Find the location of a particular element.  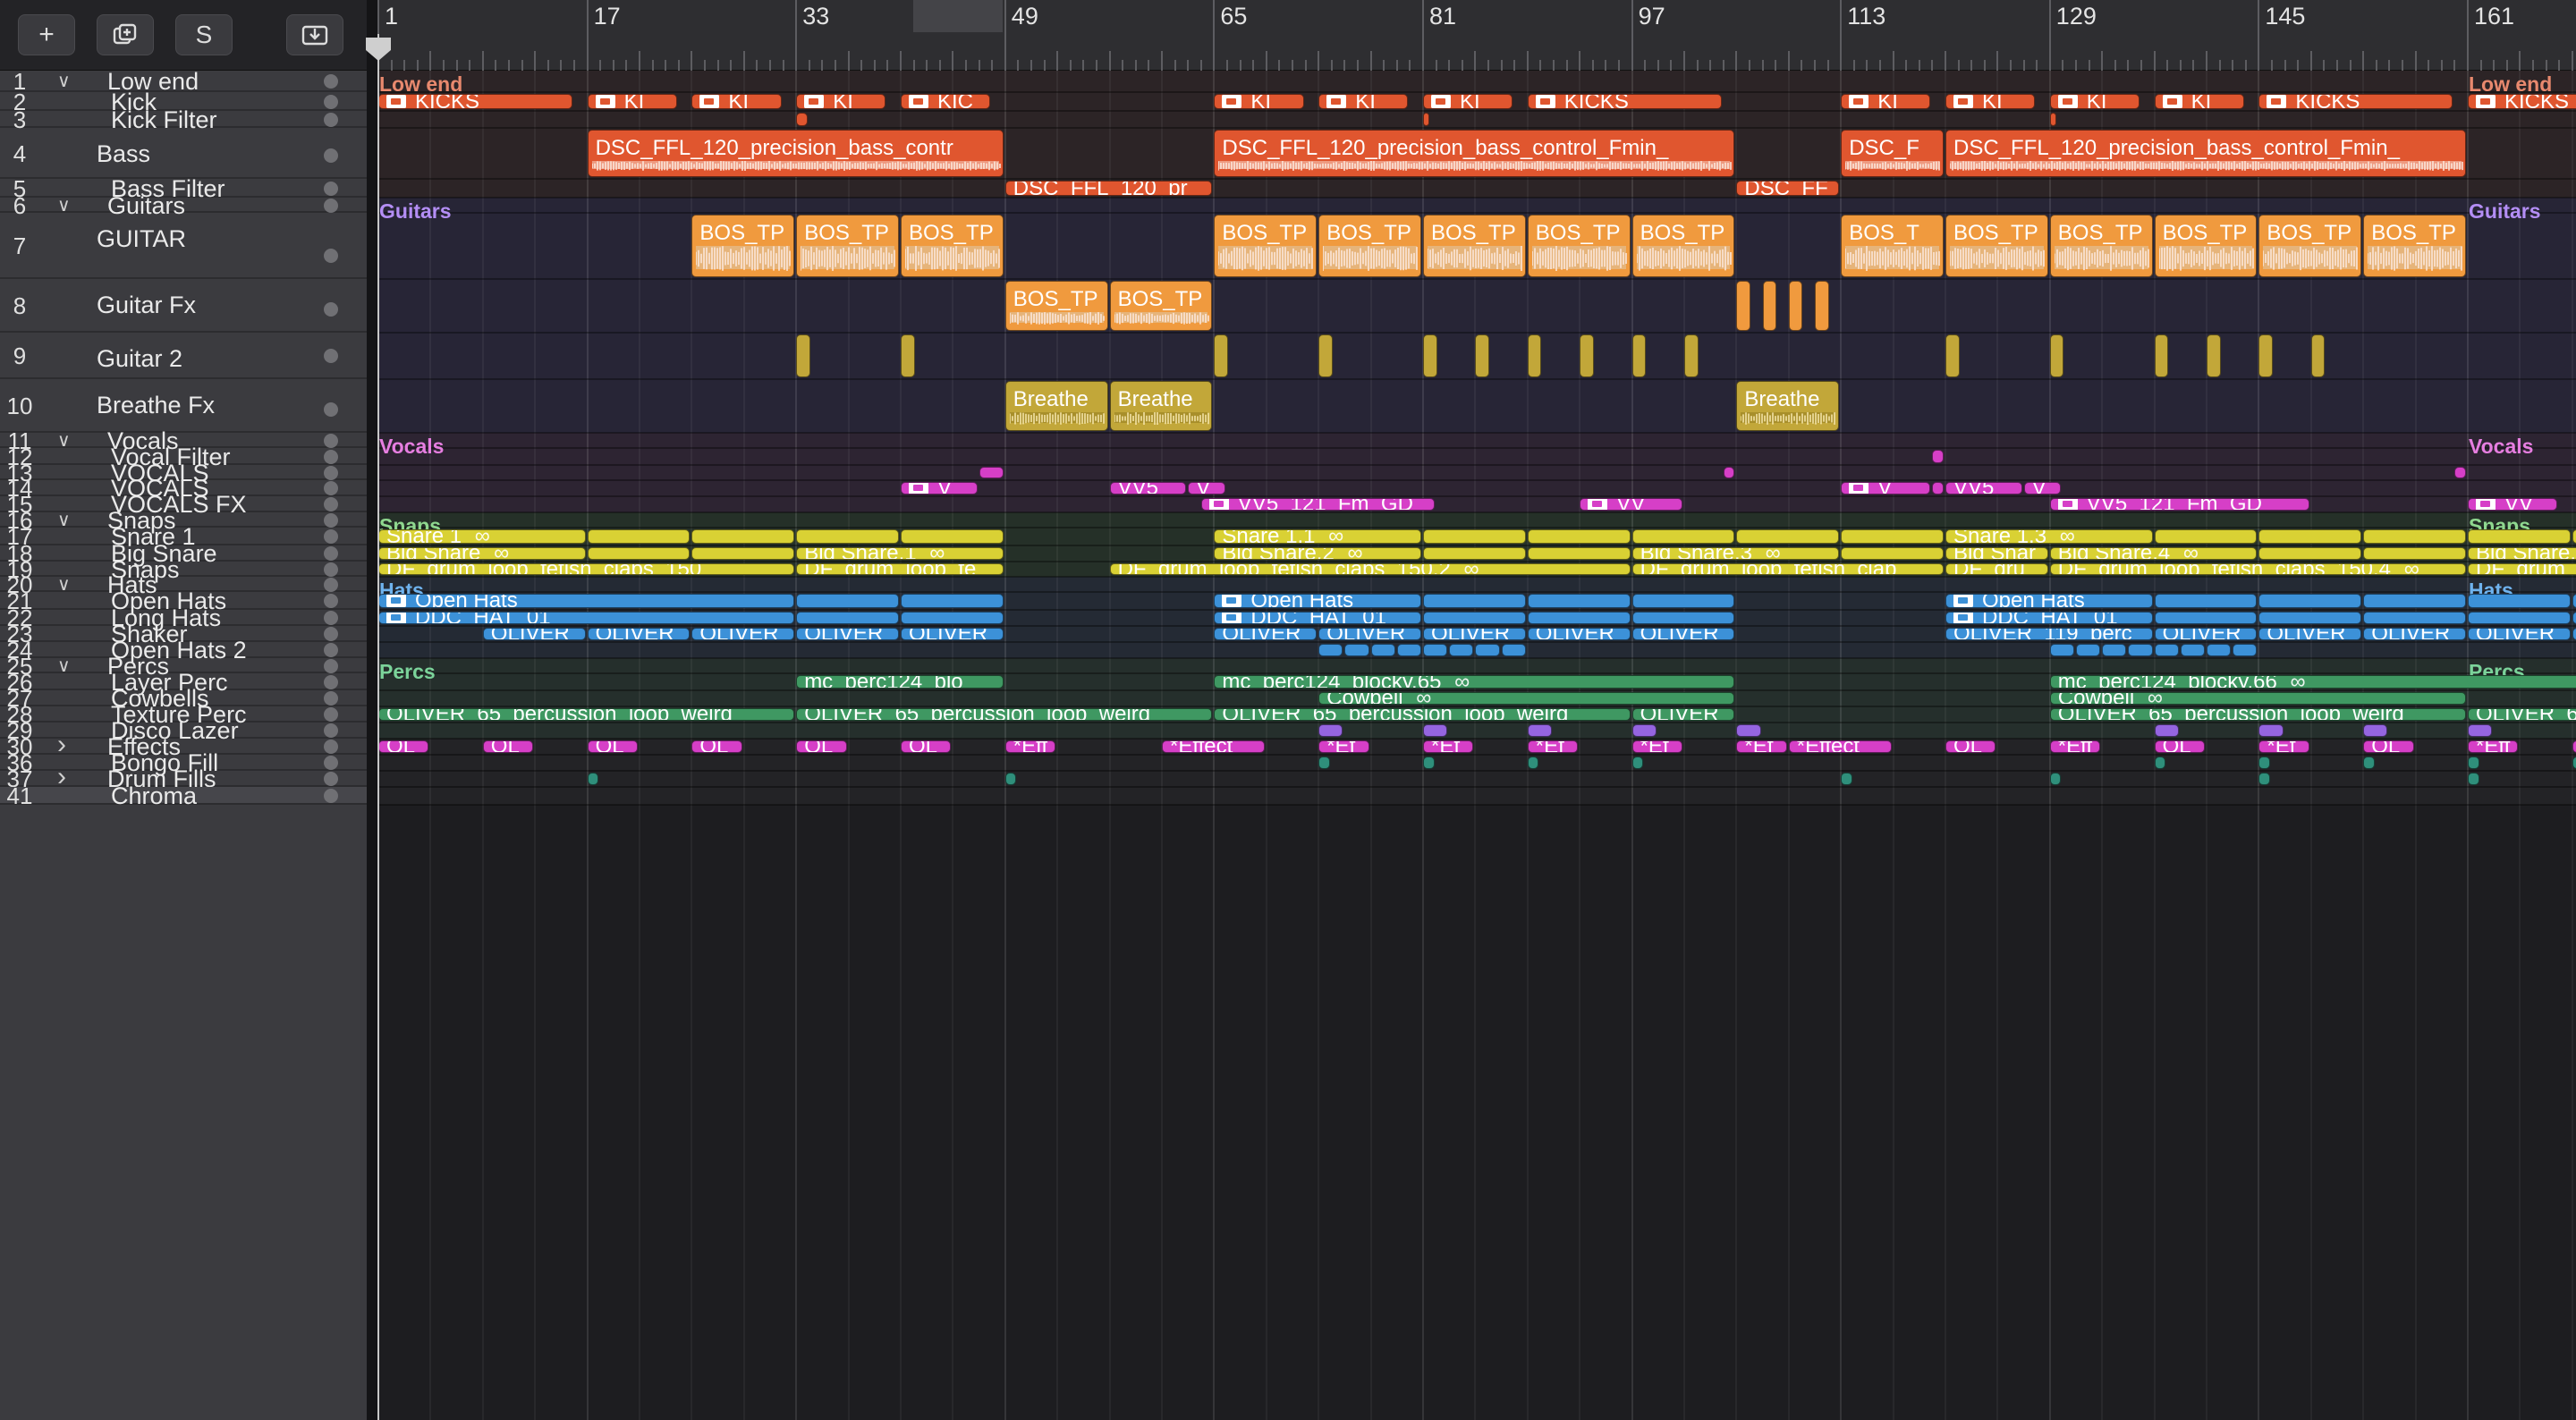

track-header-6: 6 ∨ Guitars is located at coordinates (183, 205).